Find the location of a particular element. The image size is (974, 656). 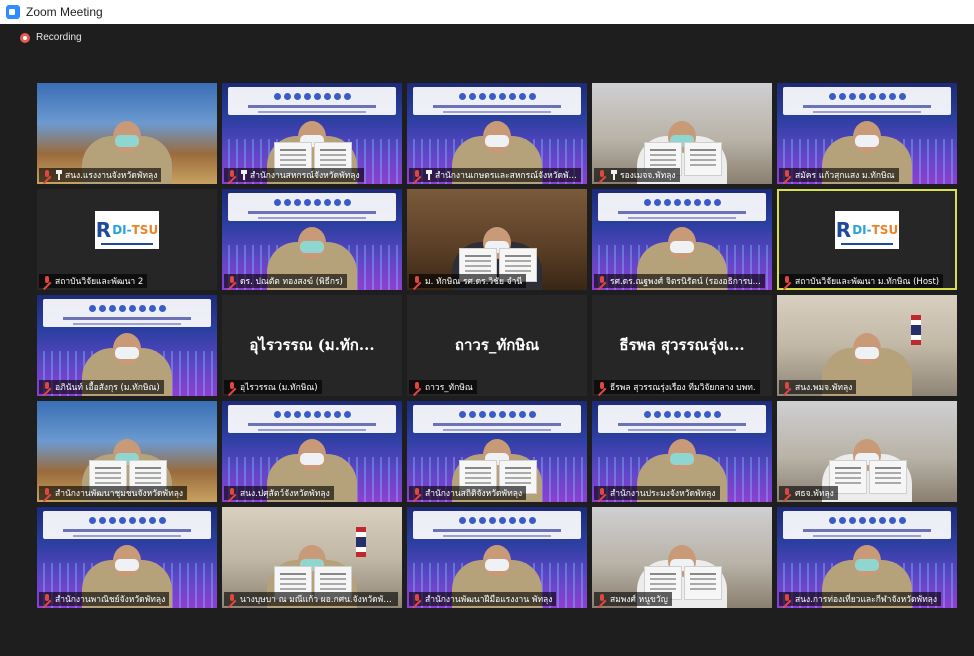

participant-name: ม. ทักษิณ รศ.ดร.วิชัย จำนี is located at coordinates (474, 282).